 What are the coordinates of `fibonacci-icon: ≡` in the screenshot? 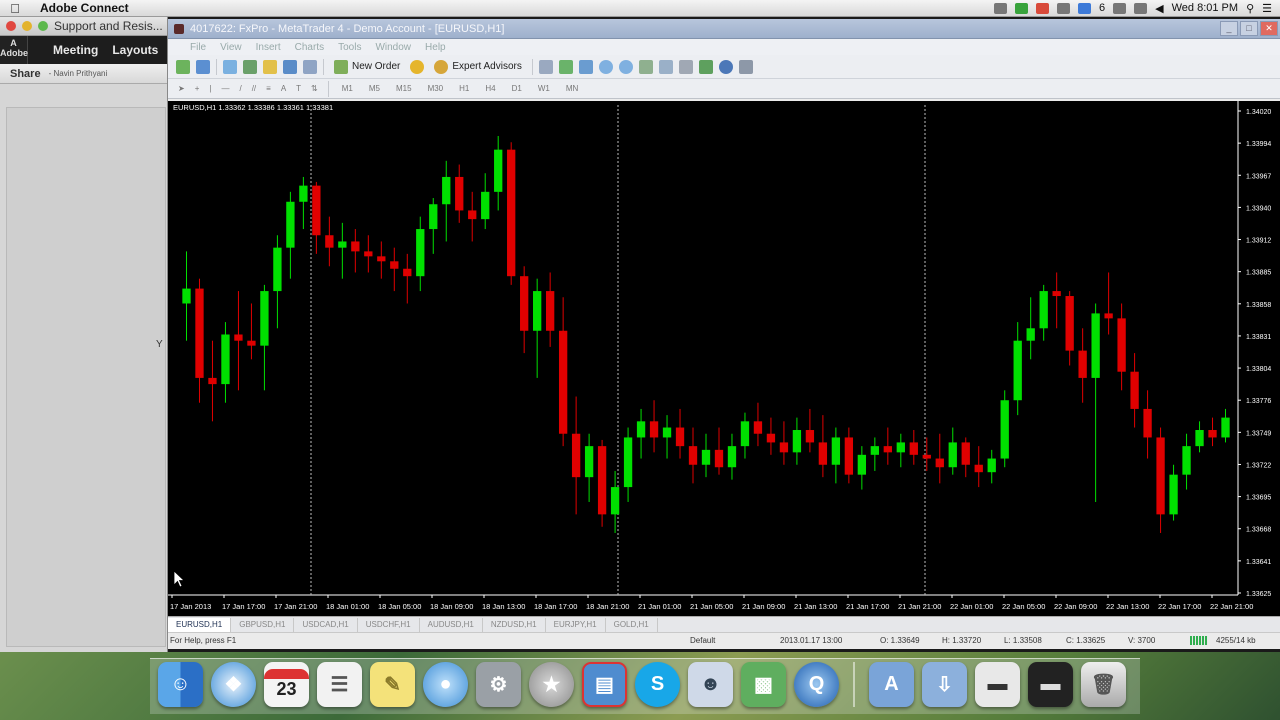 It's located at (268, 88).